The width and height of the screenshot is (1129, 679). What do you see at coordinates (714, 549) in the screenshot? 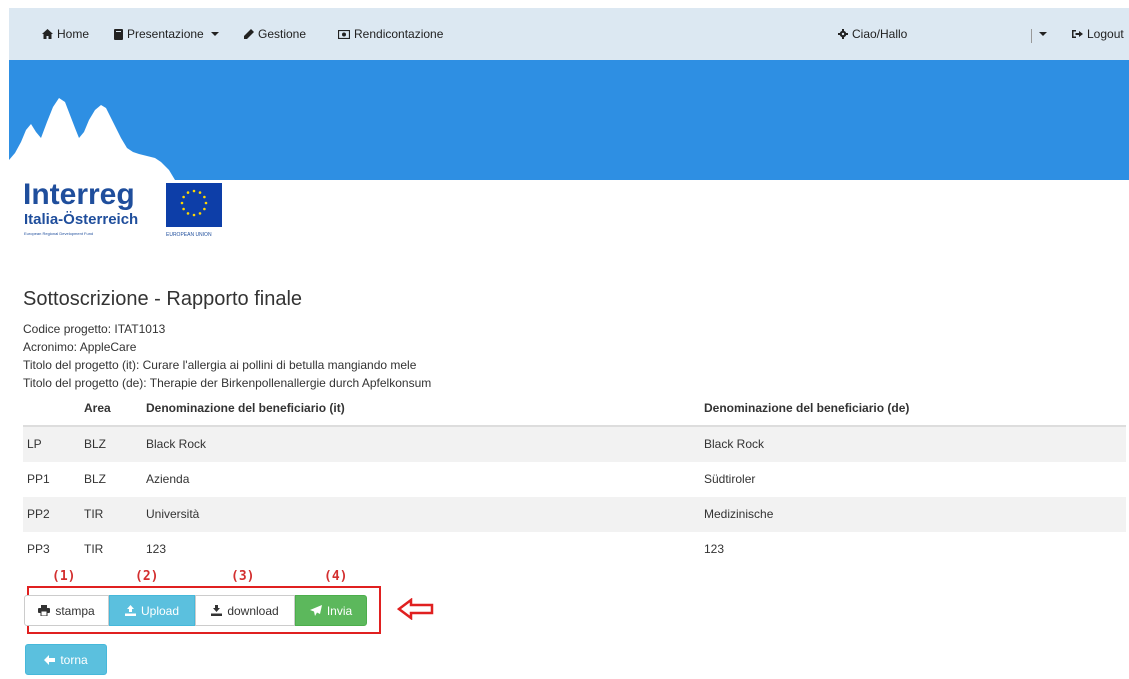
I see `cell-name-de: 123` at bounding box center [714, 549].